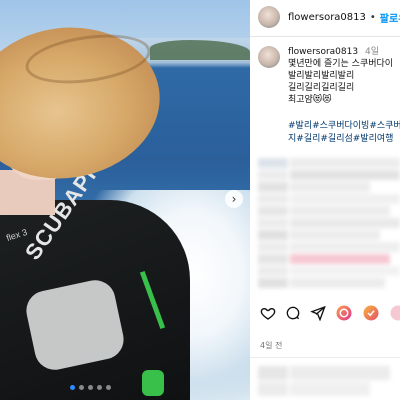 Image resolution: width=400 pixels, height=400 pixels. What do you see at coordinates (325, 36) in the screenshot?
I see `header-divider` at bounding box center [325, 36].